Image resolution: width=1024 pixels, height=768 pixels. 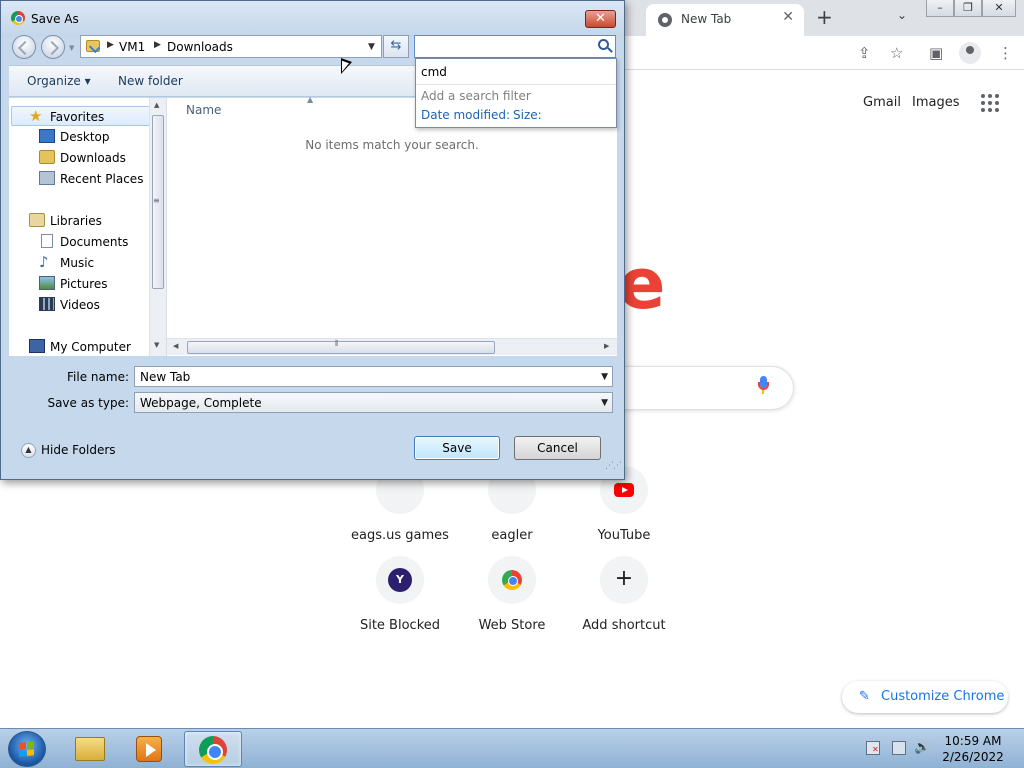 I want to click on side-panel-icon: ▣, so click(x=936, y=53).